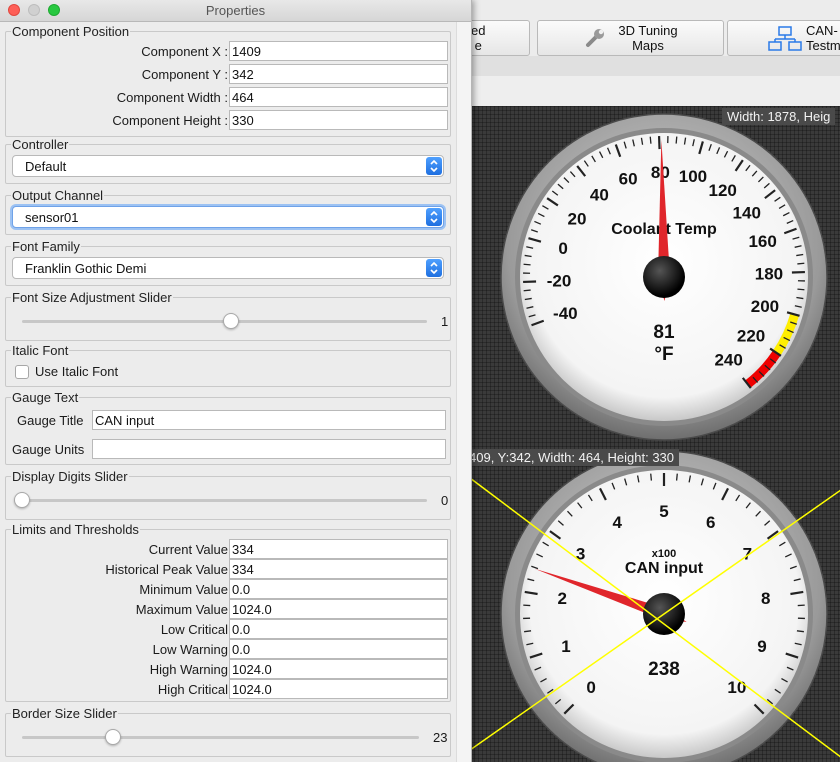  I want to click on gauge-units: °F, so click(663, 354).